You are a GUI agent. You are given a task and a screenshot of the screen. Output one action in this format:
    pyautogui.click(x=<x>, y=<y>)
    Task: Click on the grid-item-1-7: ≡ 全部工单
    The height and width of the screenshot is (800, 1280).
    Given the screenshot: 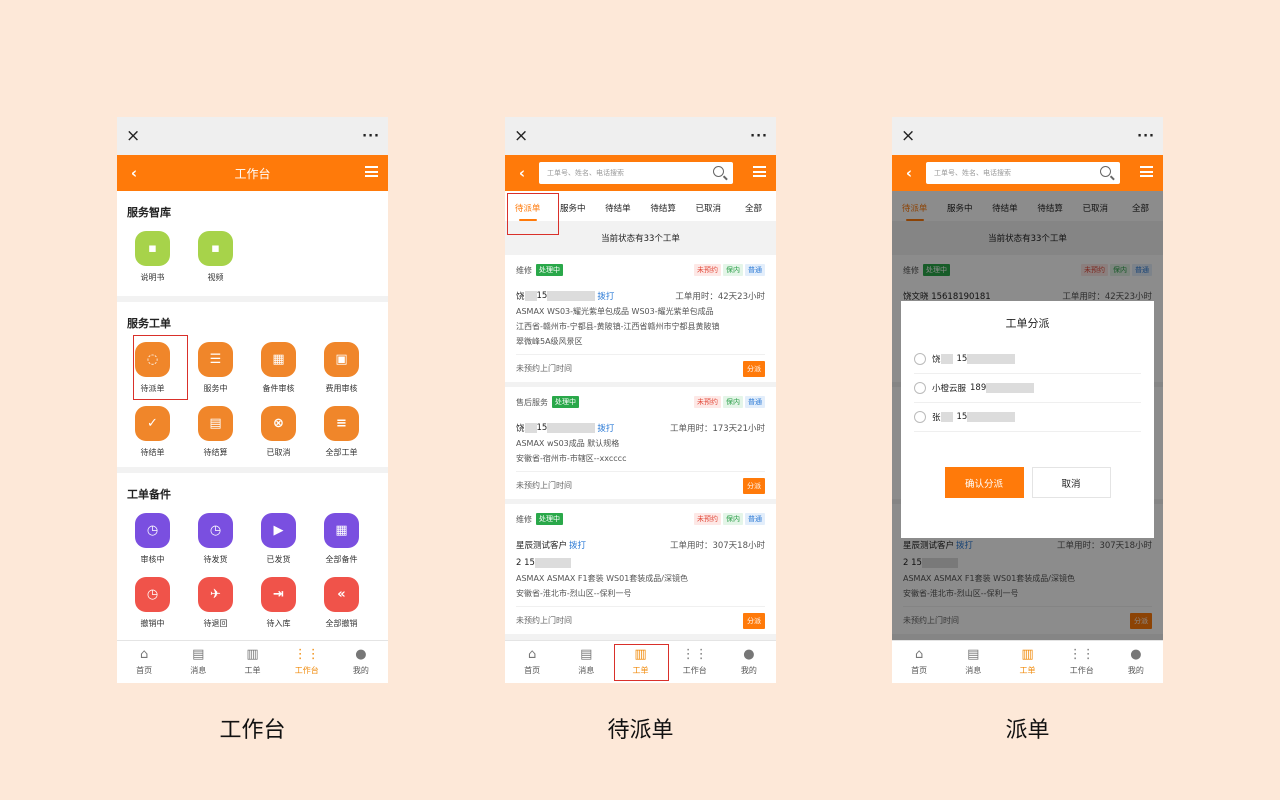 What is the action you would take?
    pyautogui.click(x=341, y=432)
    